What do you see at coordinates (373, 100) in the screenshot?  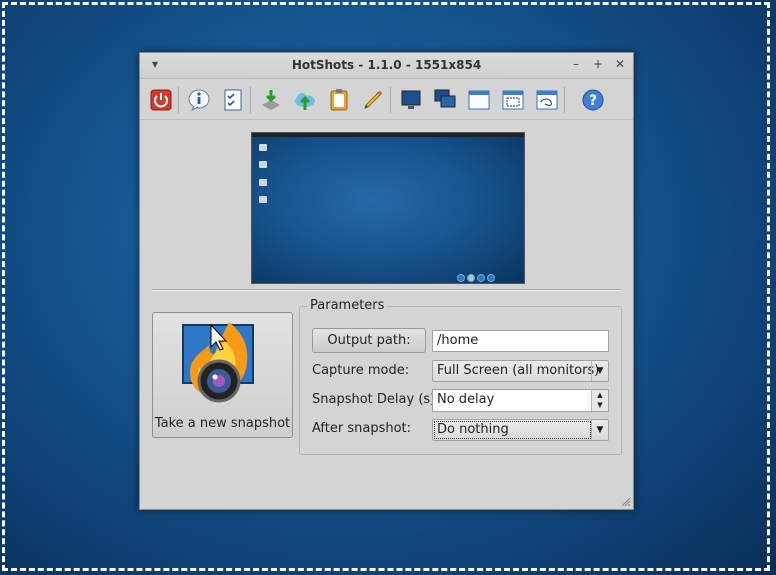 I see `edit-icon` at bounding box center [373, 100].